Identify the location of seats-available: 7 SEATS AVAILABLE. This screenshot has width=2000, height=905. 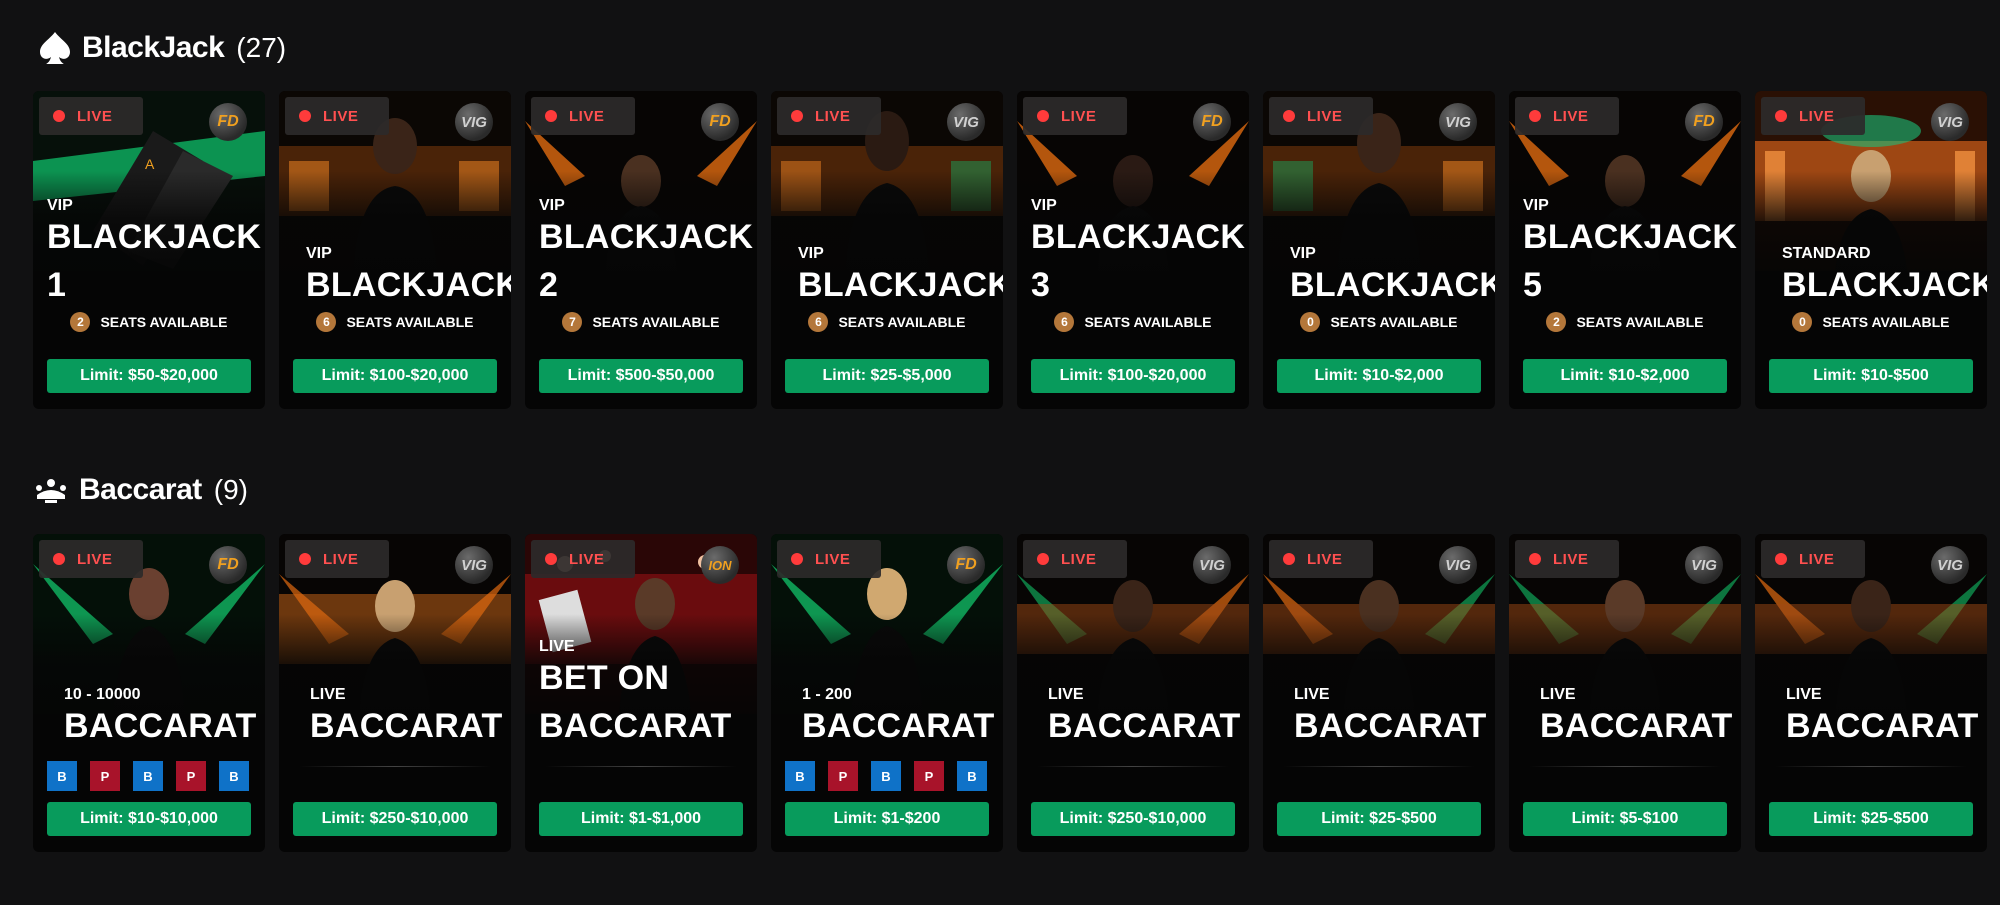
(641, 322).